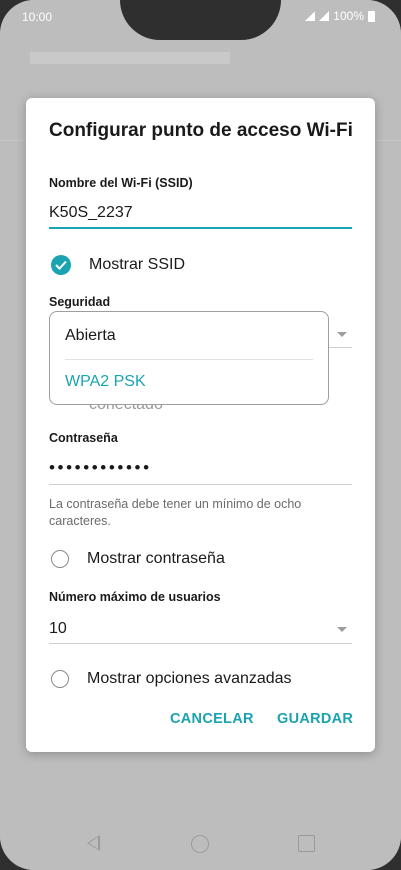 The image size is (401, 870). What do you see at coordinates (201, 130) in the screenshot?
I see `dialog-title: Configurar punto de acceso Wi-Fi` at bounding box center [201, 130].